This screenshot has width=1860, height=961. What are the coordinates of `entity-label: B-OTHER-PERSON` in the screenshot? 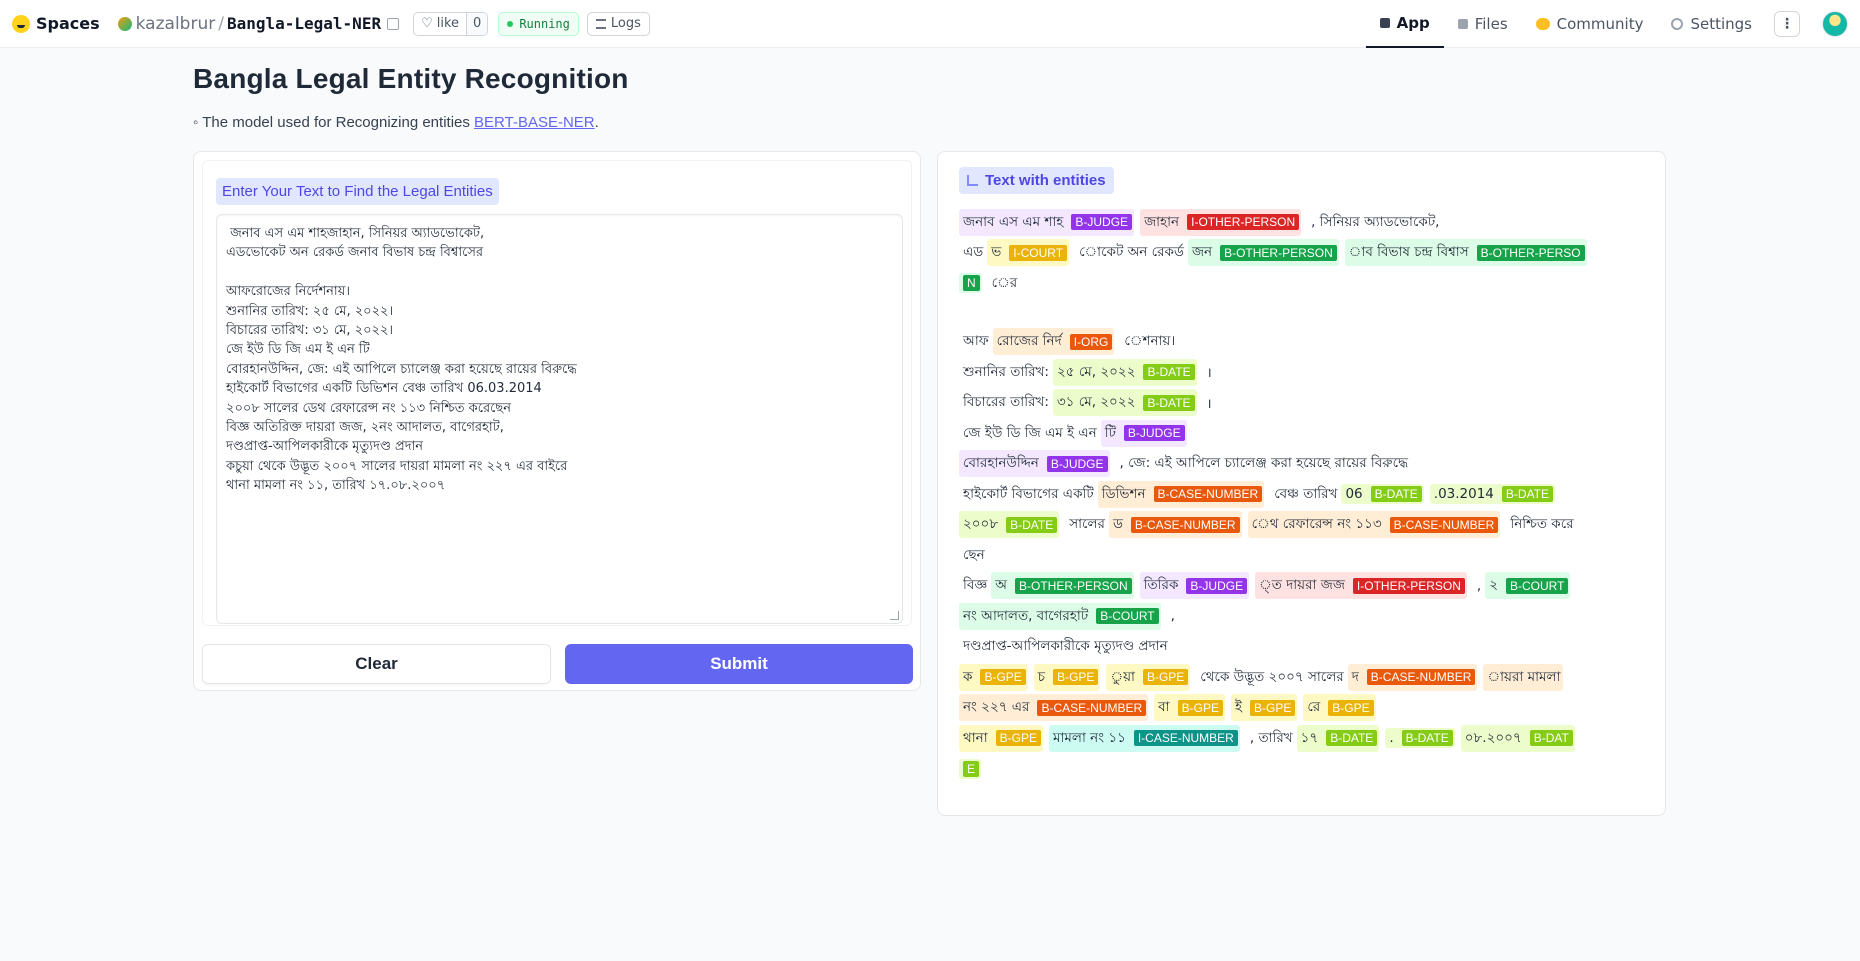 It's located at (1278, 252).